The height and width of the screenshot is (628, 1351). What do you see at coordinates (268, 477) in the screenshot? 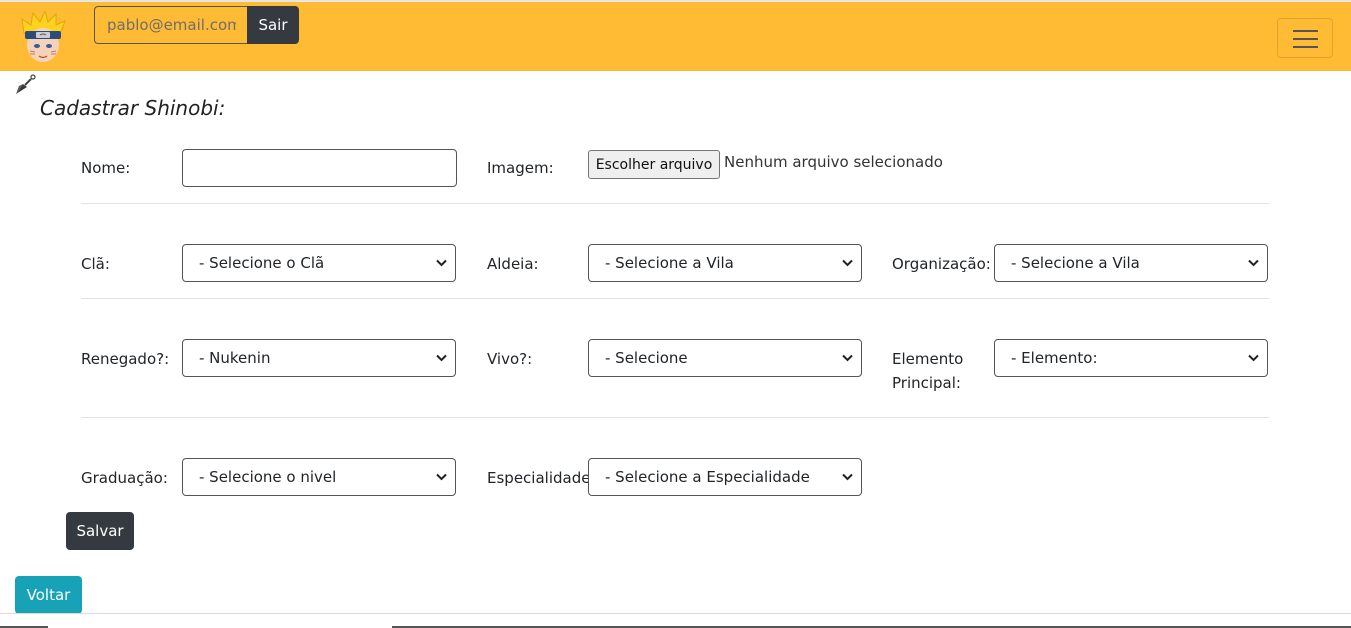
I see `graduacao-select-value: - Selecione o nivel` at bounding box center [268, 477].